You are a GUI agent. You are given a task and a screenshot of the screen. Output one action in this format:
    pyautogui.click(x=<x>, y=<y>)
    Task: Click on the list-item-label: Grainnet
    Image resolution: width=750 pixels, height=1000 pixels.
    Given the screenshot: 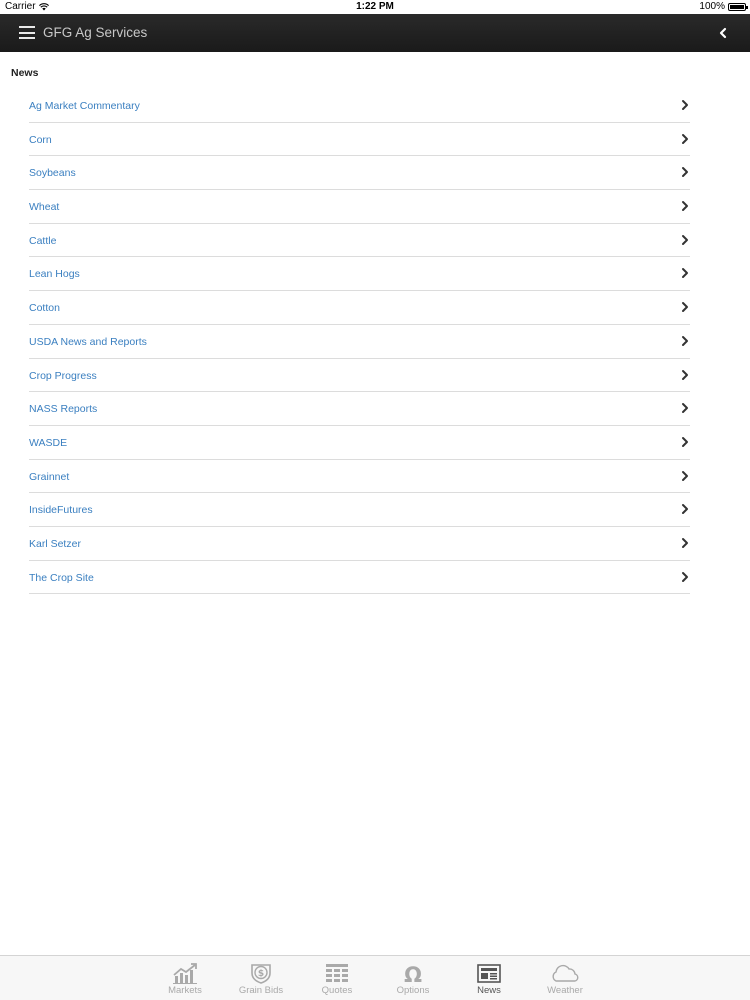 What is the action you would take?
    pyautogui.click(x=49, y=476)
    